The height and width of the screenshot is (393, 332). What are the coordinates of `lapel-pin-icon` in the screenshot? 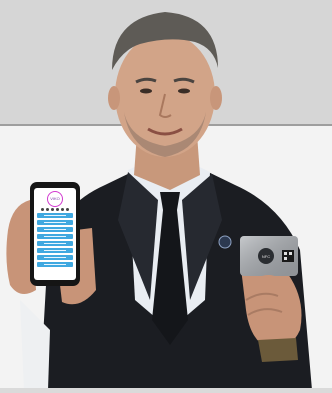 It's located at (225, 242).